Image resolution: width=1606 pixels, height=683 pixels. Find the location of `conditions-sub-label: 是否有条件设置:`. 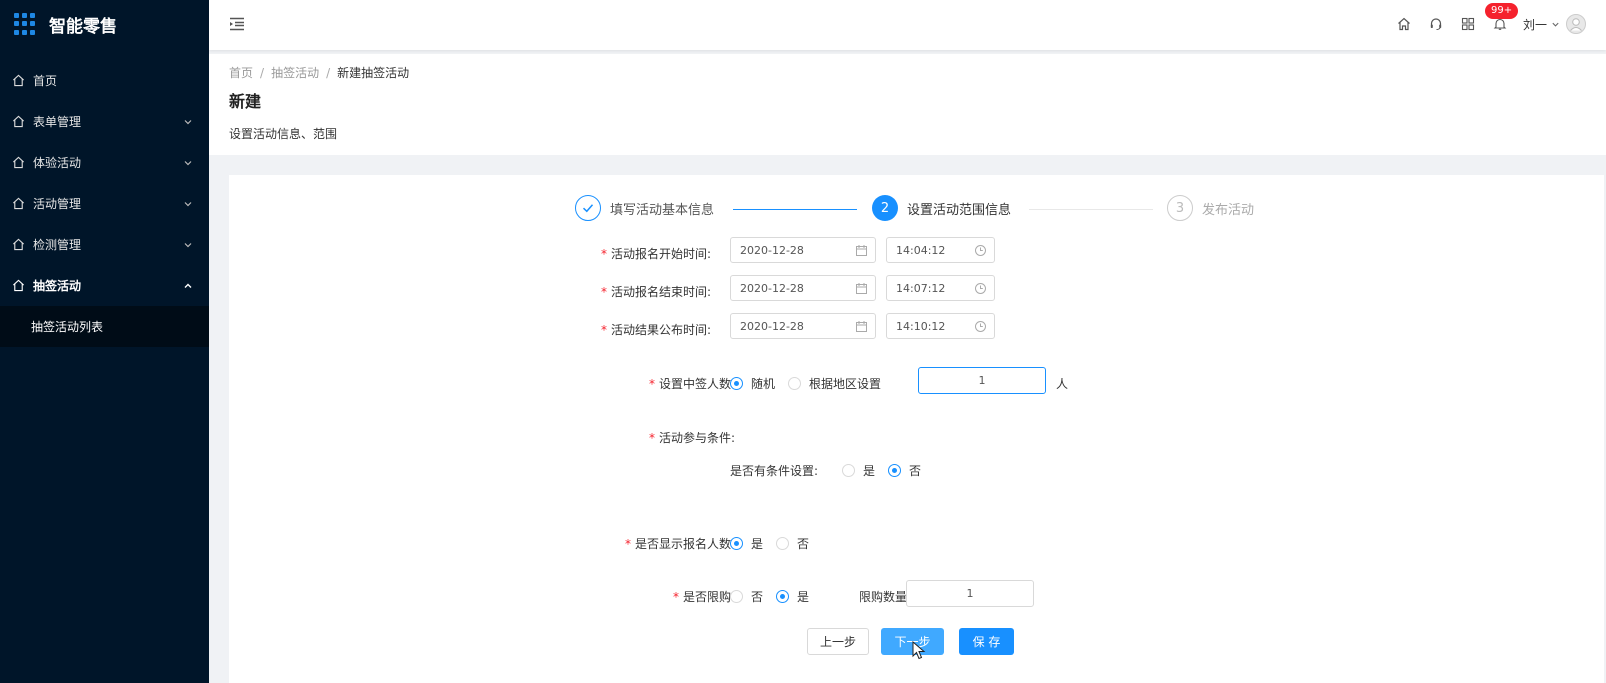

conditions-sub-label: 是否有条件设置: is located at coordinates (774, 471).